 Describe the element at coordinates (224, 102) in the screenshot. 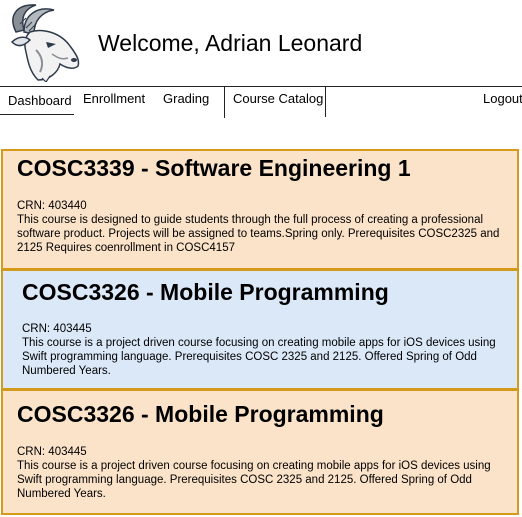

I see `nav-divider-left` at that location.